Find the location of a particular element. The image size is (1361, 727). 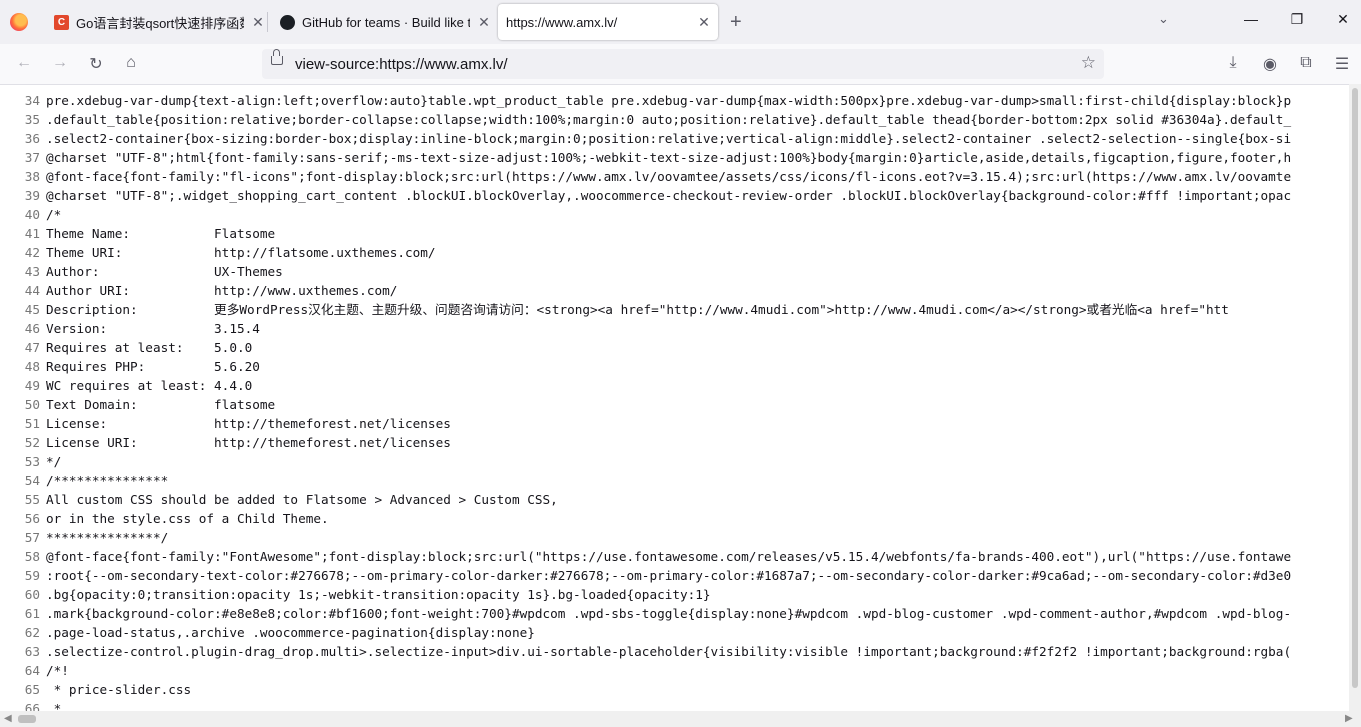

line-number: 49 is located at coordinates (32, 385).